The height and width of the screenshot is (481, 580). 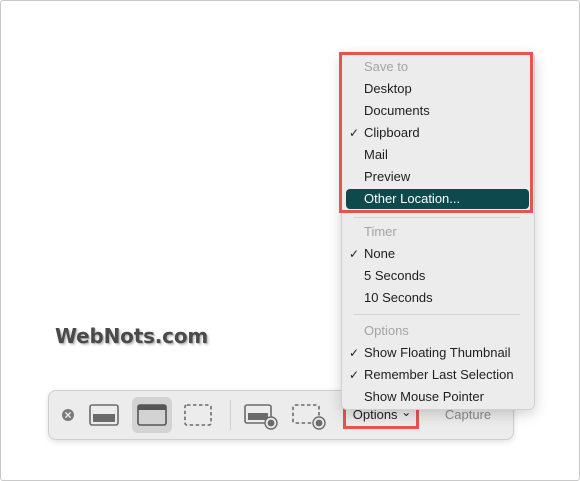 I want to click on menu-item-10-seconds: 10 Seconds, so click(x=437, y=298).